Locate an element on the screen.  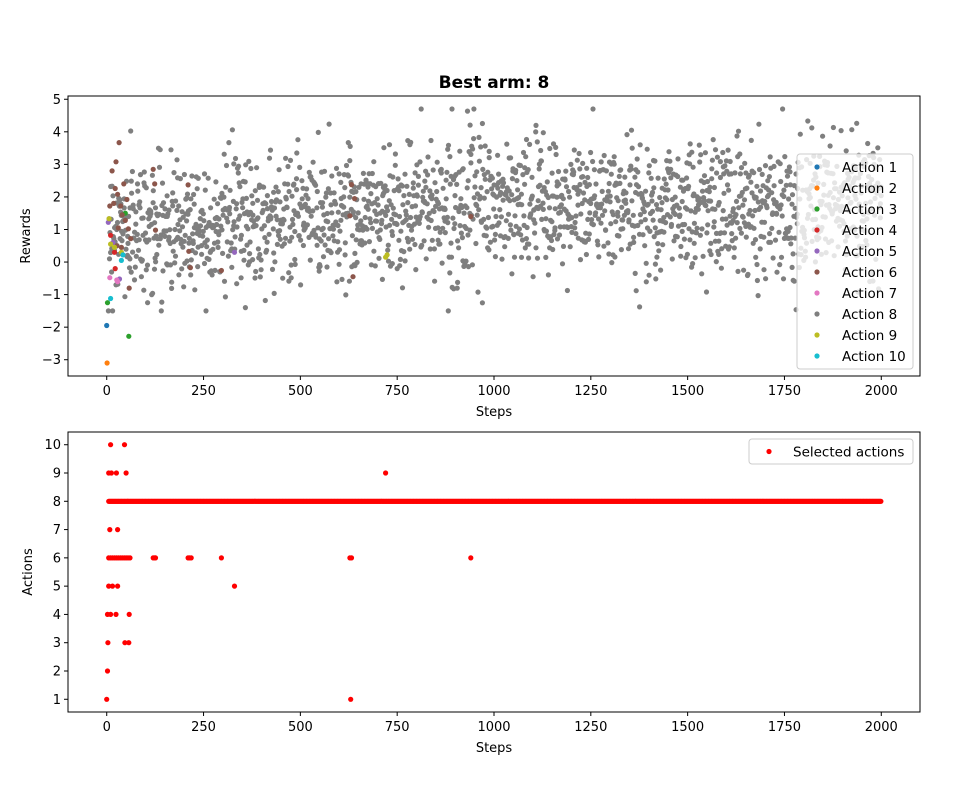
actions-y-tick-label: 3 is located at coordinates (57, 643).